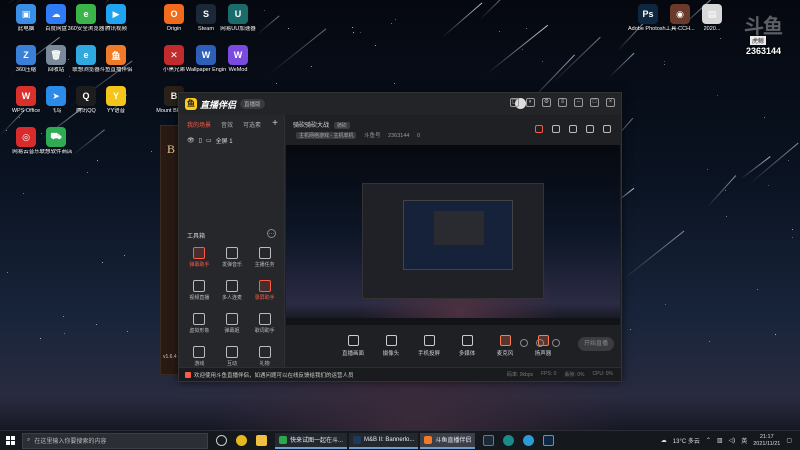 This screenshot has width=800, height=450. Describe the element at coordinates (789, 440) in the screenshot. I see `notification-icon: ▢` at that location.